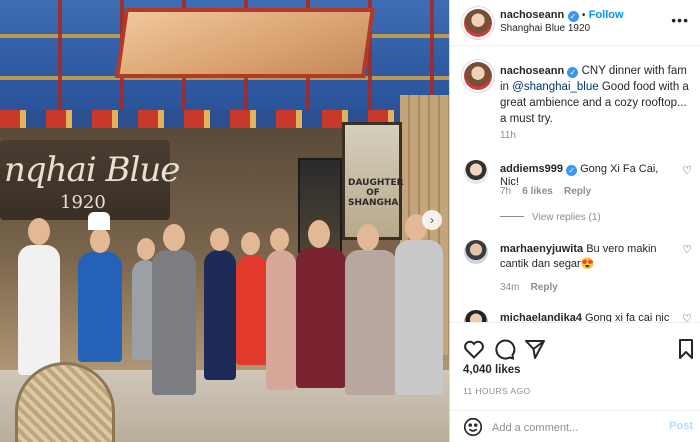 The width and height of the screenshot is (700, 442). Describe the element at coordinates (531, 169) in the screenshot. I see `comment-username: addiems999` at that location.